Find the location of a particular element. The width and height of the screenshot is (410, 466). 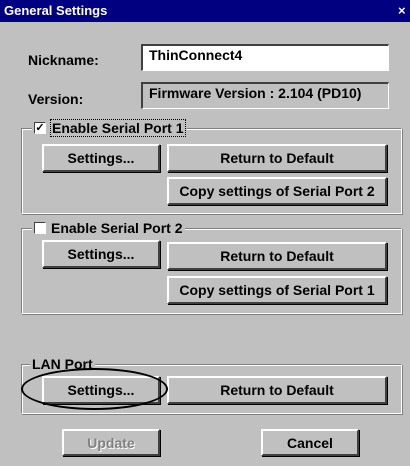

nickname-input: ThinConnect4 is located at coordinates (265, 57).